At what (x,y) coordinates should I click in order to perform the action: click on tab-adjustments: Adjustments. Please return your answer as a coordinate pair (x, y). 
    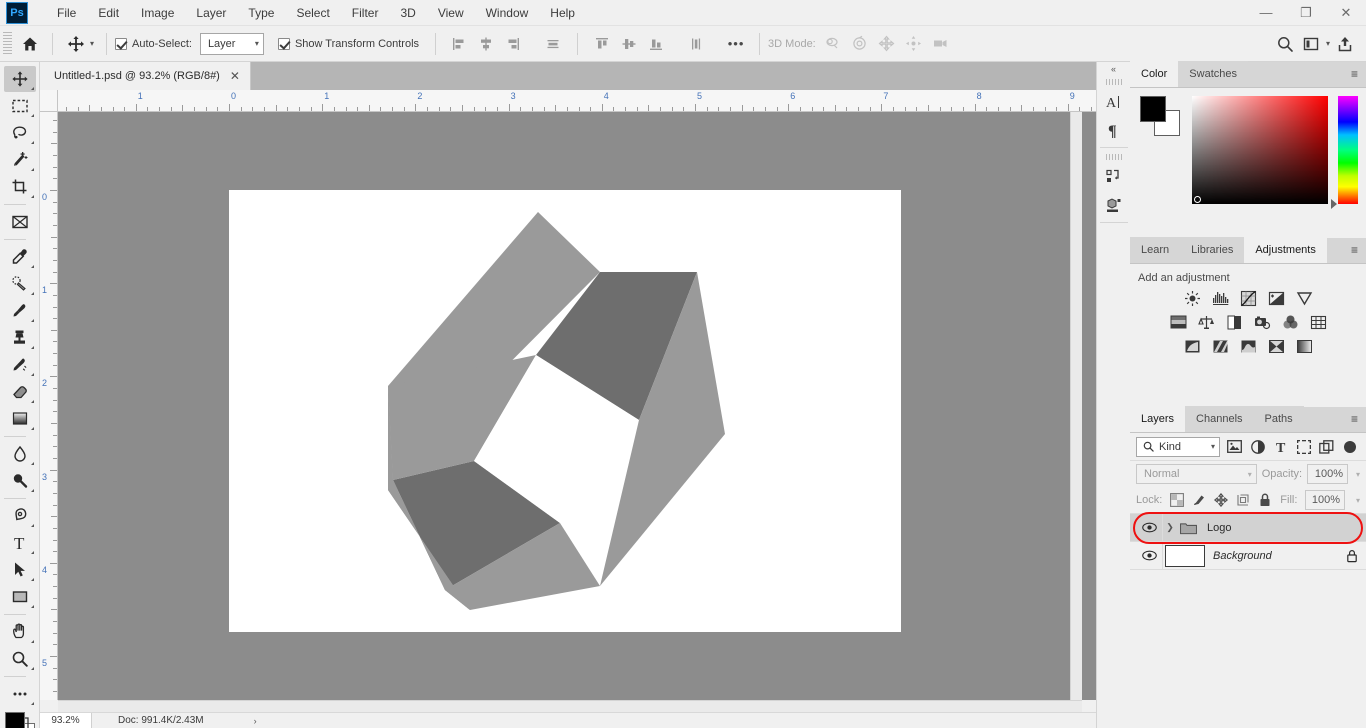
    Looking at the image, I should click on (1285, 250).